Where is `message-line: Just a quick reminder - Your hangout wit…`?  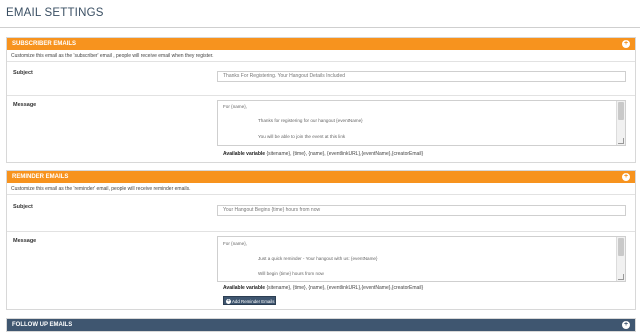 message-line: Just a quick reminder - Your hangout wit… is located at coordinates (318, 258).